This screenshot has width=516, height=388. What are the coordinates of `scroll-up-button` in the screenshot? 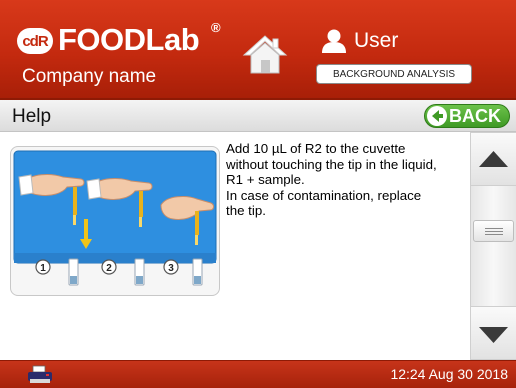 It's located at (493, 159).